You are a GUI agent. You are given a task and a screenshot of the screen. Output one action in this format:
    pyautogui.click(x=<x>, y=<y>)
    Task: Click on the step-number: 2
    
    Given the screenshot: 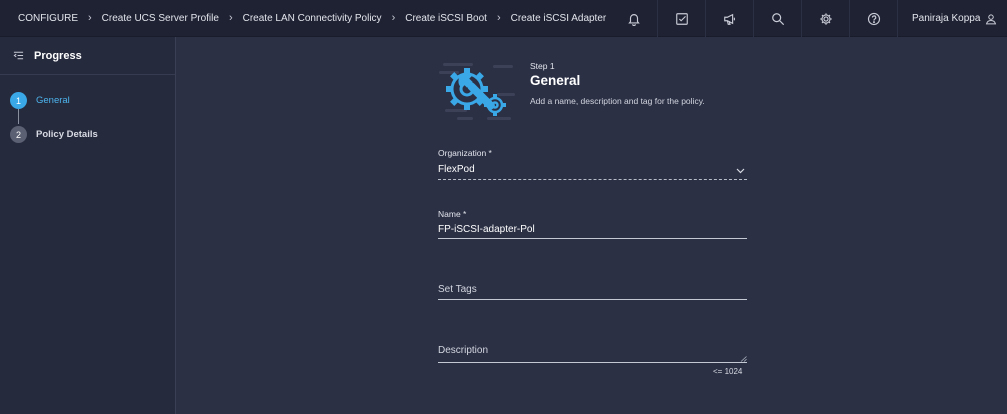 What is the action you would take?
    pyautogui.click(x=18, y=134)
    